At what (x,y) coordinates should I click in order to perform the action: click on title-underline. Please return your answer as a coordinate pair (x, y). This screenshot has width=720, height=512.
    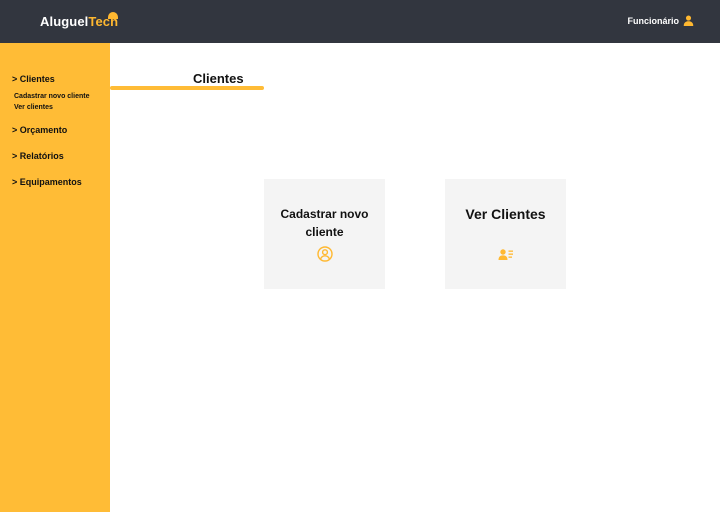
    Looking at the image, I should click on (187, 88).